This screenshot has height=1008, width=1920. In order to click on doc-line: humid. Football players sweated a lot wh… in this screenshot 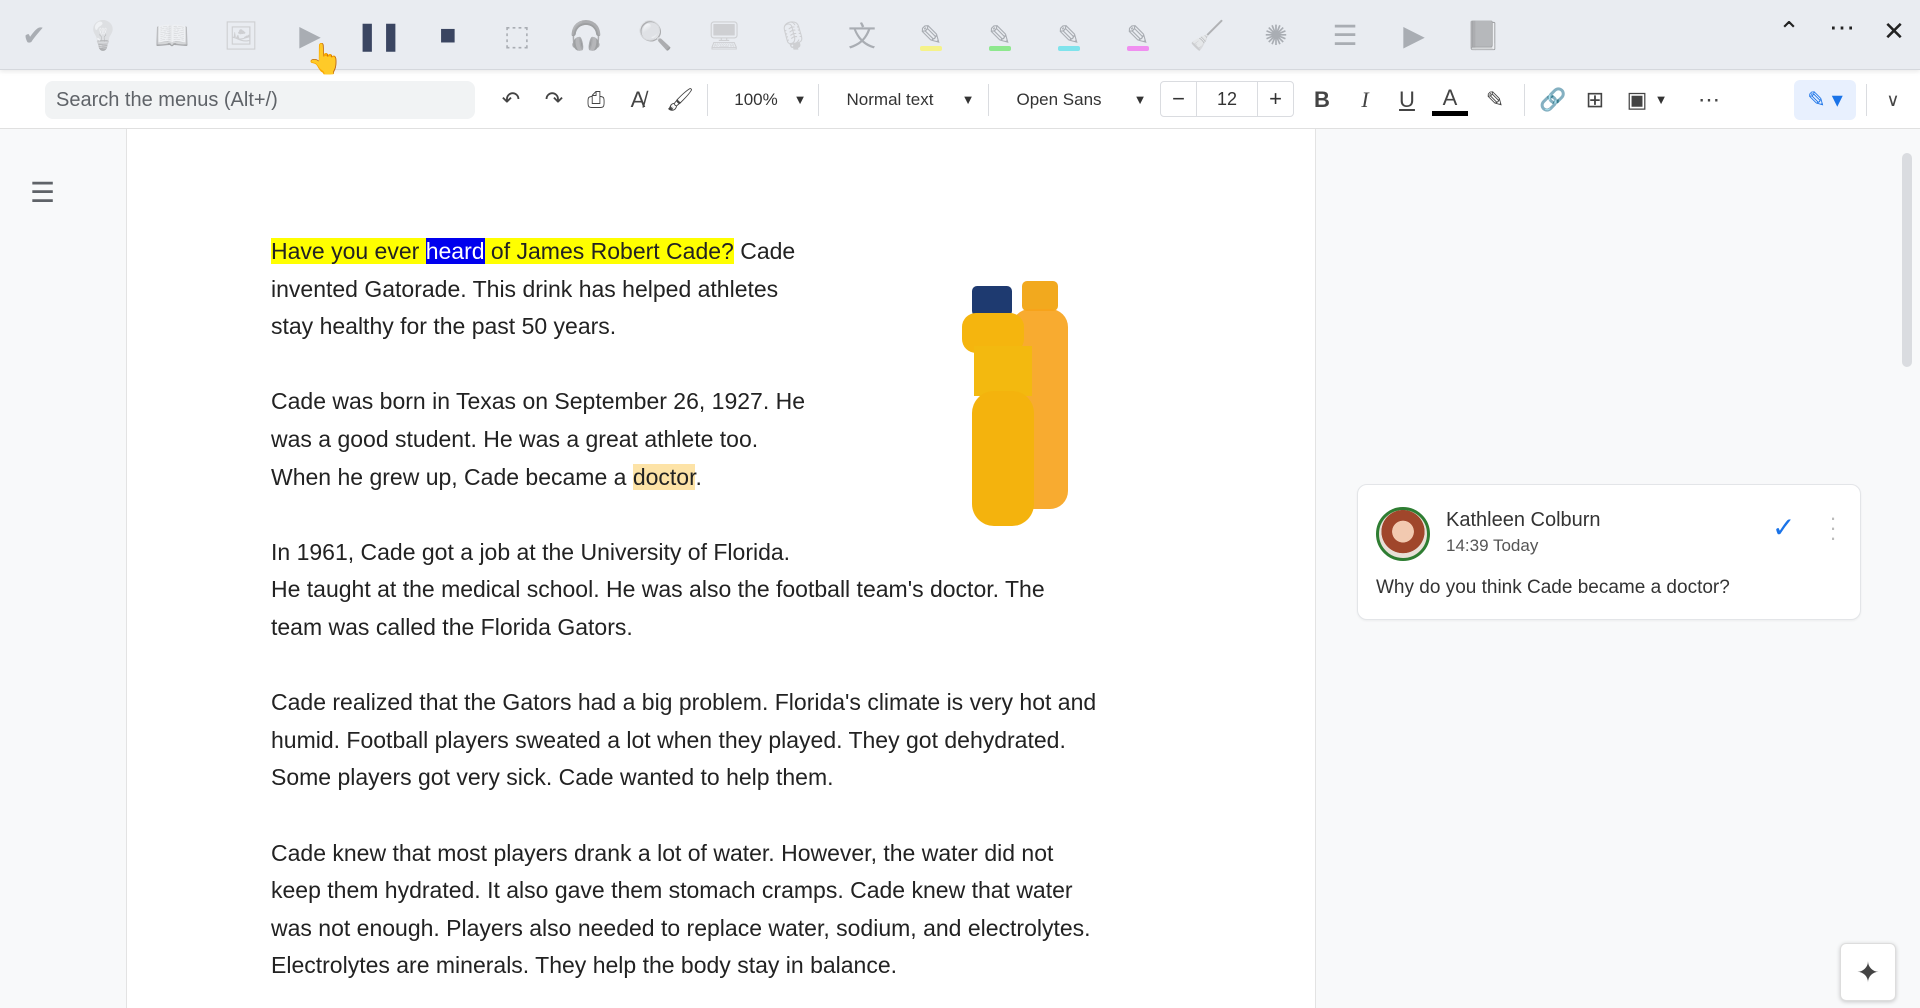, I will do `click(668, 739)`.